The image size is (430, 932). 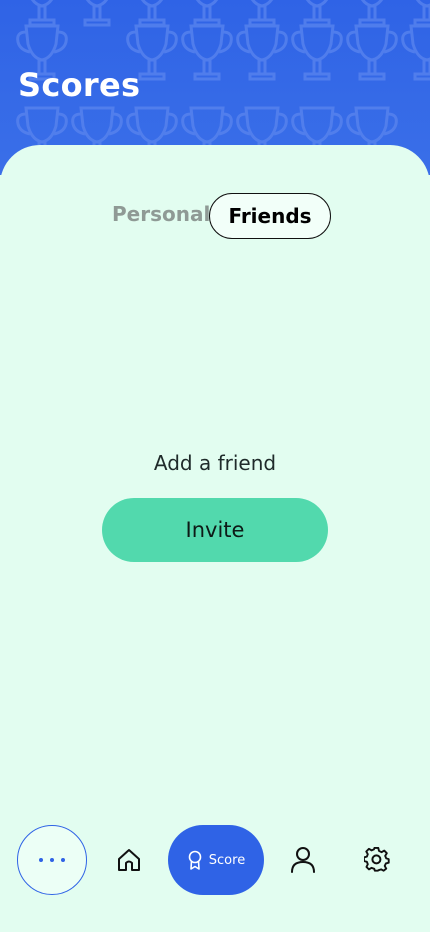 I want to click on home-icon, so click(x=129, y=860).